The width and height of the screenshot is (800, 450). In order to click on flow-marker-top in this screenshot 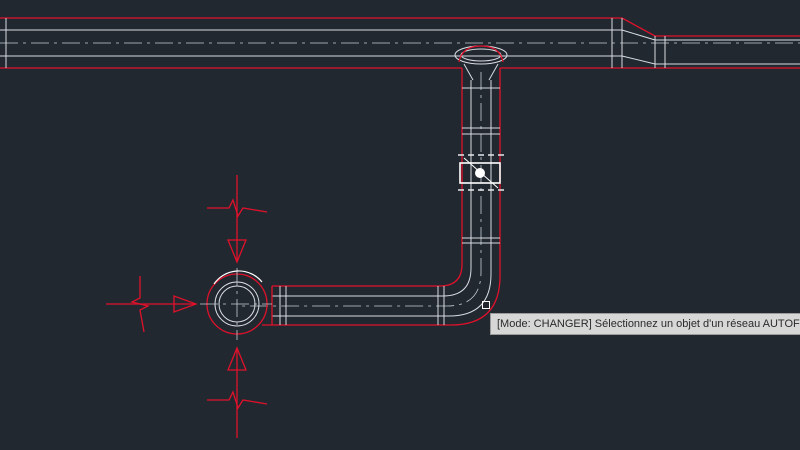, I will do `click(237, 219)`.